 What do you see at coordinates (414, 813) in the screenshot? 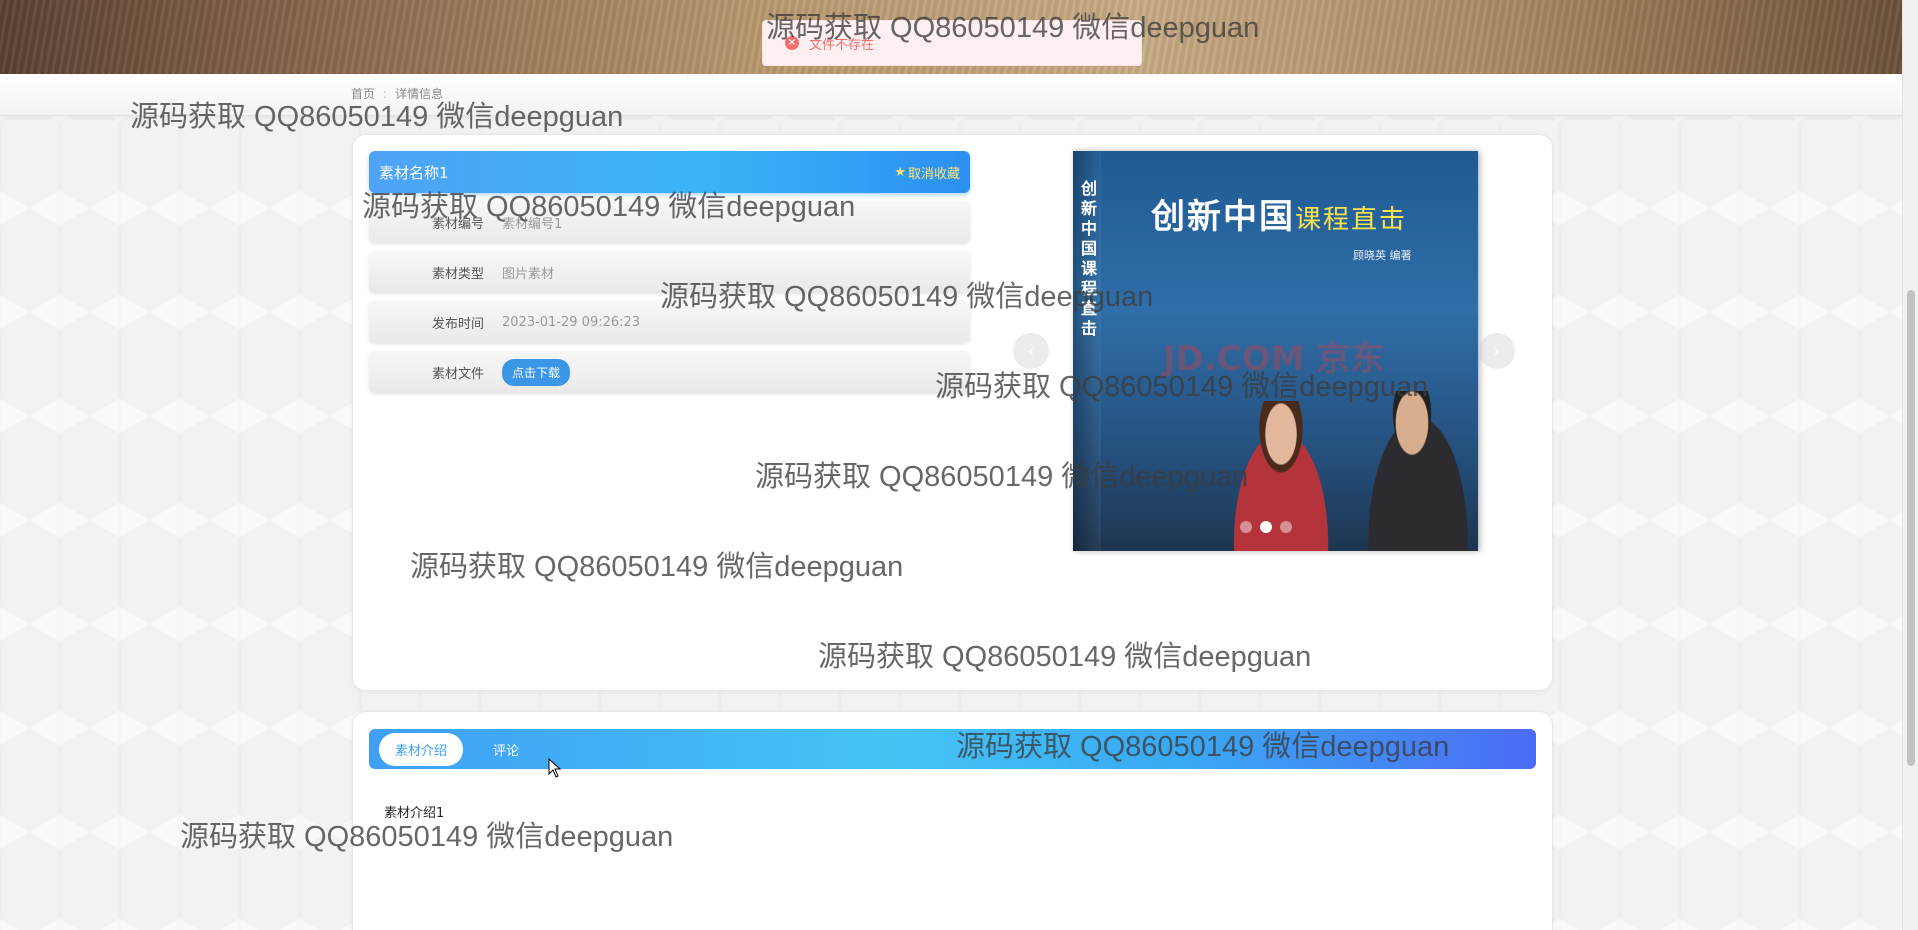
I see `introduction-content: 素材介绍1` at bounding box center [414, 813].